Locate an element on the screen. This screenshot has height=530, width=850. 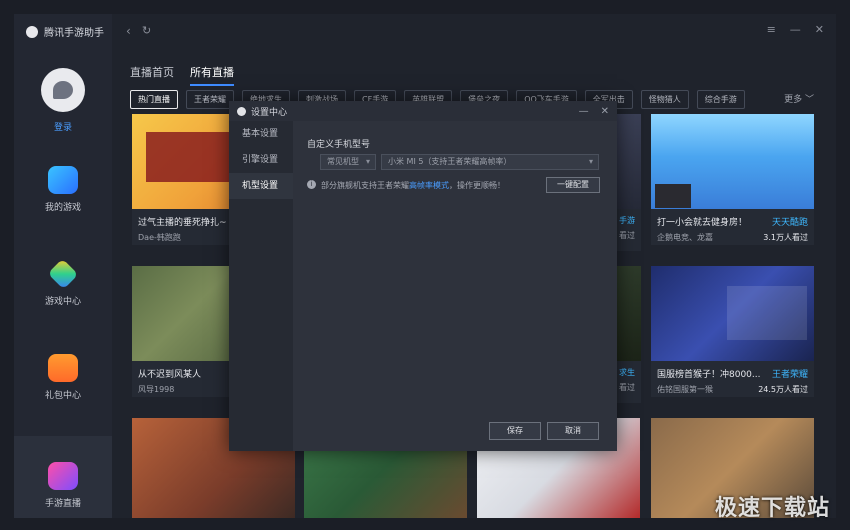
live-card: 国服榜首猴子！冲8000... 王者荣耀 佑铭国服第一猴 24.5万人看过 is located at coordinates (732, 331).